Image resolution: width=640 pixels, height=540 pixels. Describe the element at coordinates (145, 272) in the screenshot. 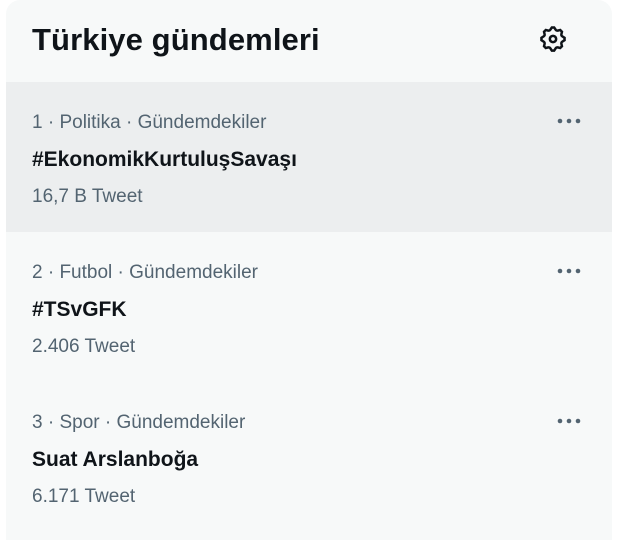

I see `trend-meta: 2 · Futbol · Gündemdekiler` at that location.